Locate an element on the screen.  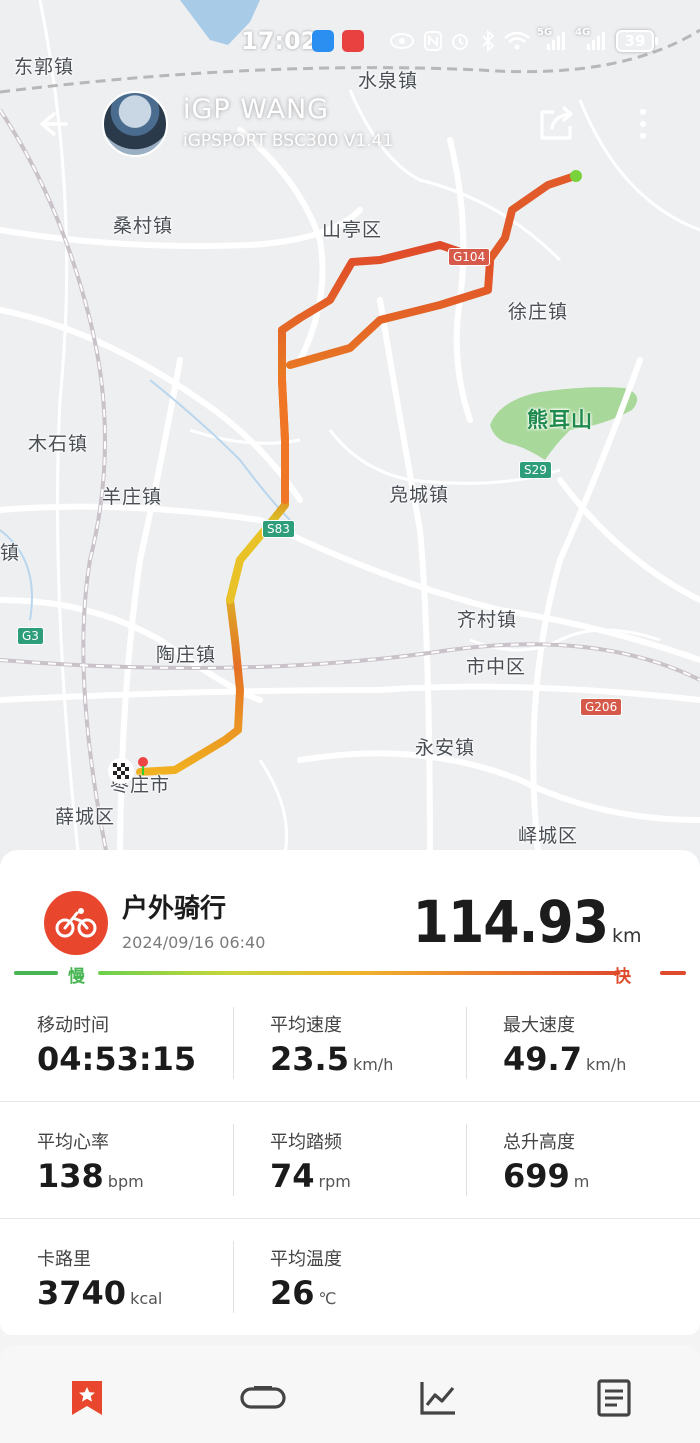
stat-unit: rpm is located at coordinates (334, 1181).